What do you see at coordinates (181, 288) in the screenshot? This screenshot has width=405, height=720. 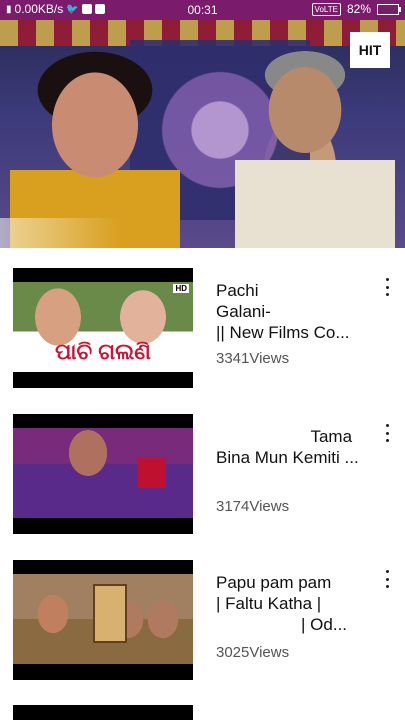 I see `hd-badge: HD` at bounding box center [181, 288].